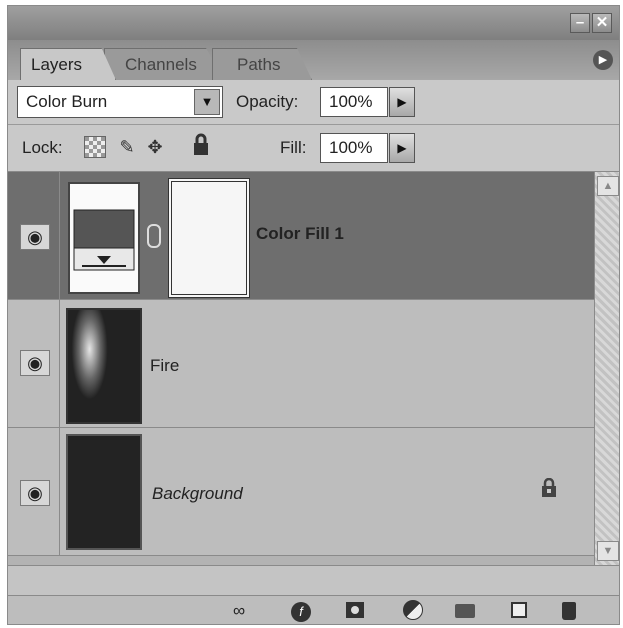  Describe the element at coordinates (569, 611) in the screenshot. I see `delete-layer-icon` at that location.